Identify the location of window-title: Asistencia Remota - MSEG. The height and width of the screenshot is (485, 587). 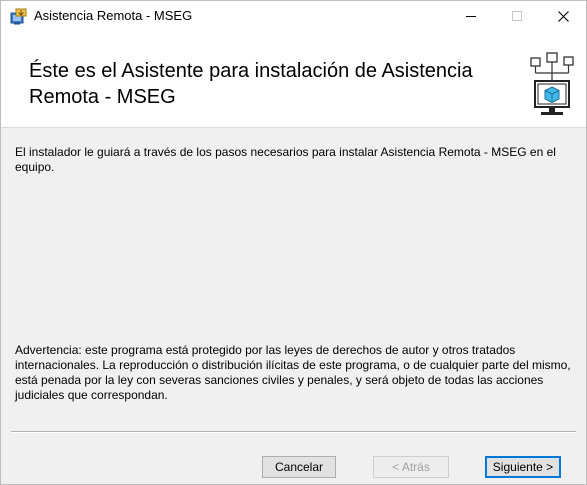
(113, 15).